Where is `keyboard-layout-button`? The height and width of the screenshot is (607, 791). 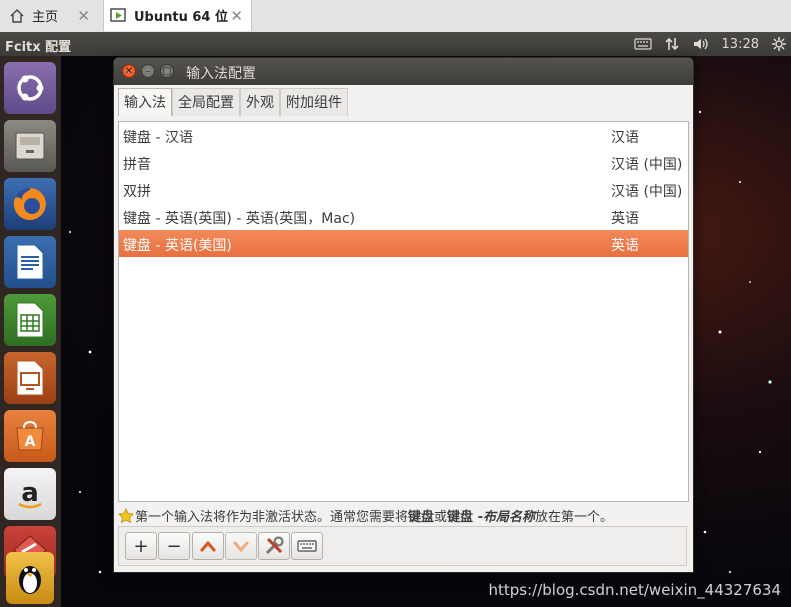
keyboard-layout-button is located at coordinates (307, 546).